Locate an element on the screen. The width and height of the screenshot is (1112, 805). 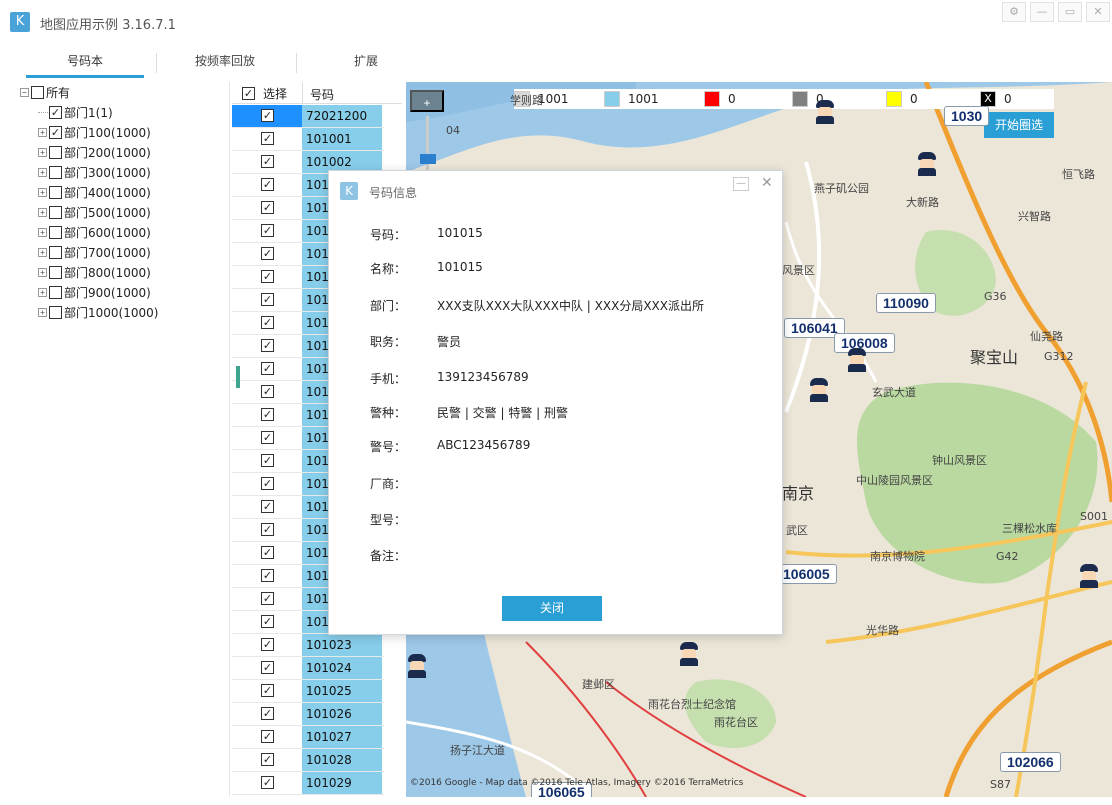
settings-icon: ⚙ is located at coordinates (1014, 12).